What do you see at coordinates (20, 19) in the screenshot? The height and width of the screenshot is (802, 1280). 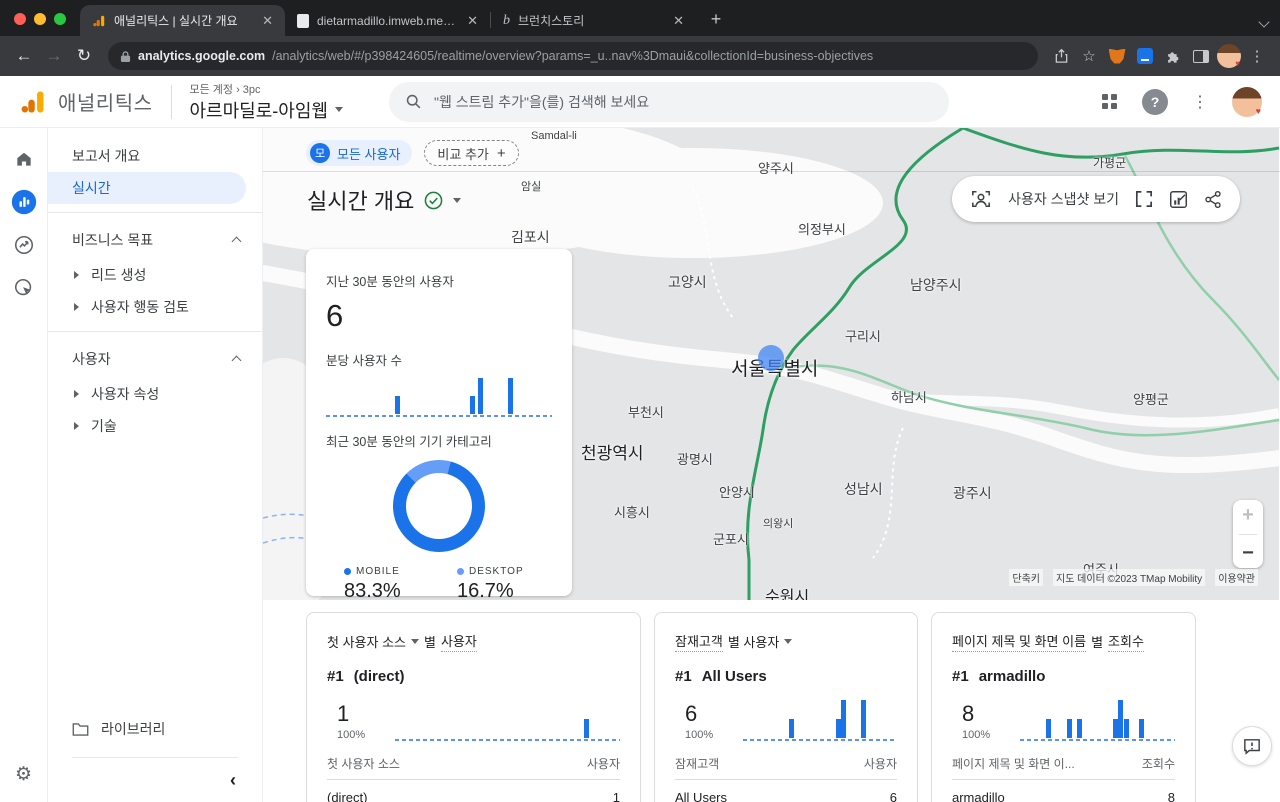 I see `close-window-button` at bounding box center [20, 19].